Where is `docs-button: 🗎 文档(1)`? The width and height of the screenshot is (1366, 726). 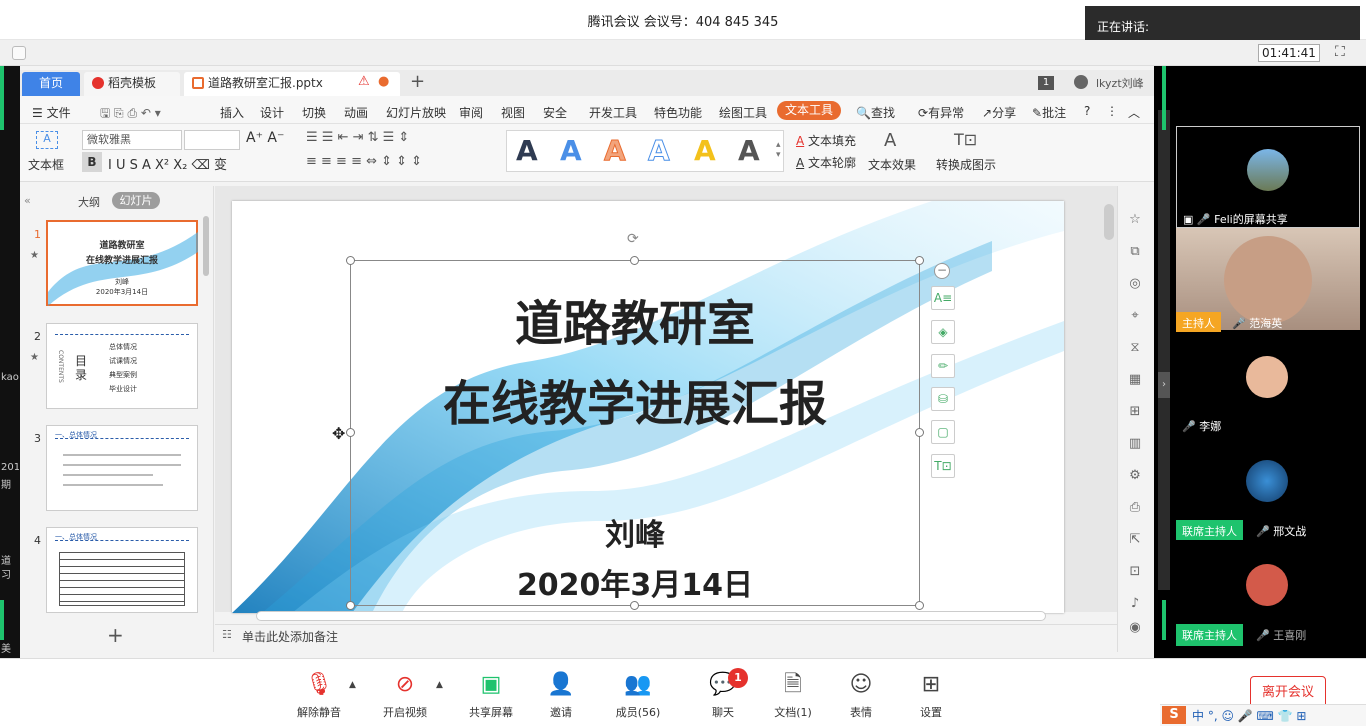
docs-button: 🗎 文档(1) is located at coordinates (793, 696).